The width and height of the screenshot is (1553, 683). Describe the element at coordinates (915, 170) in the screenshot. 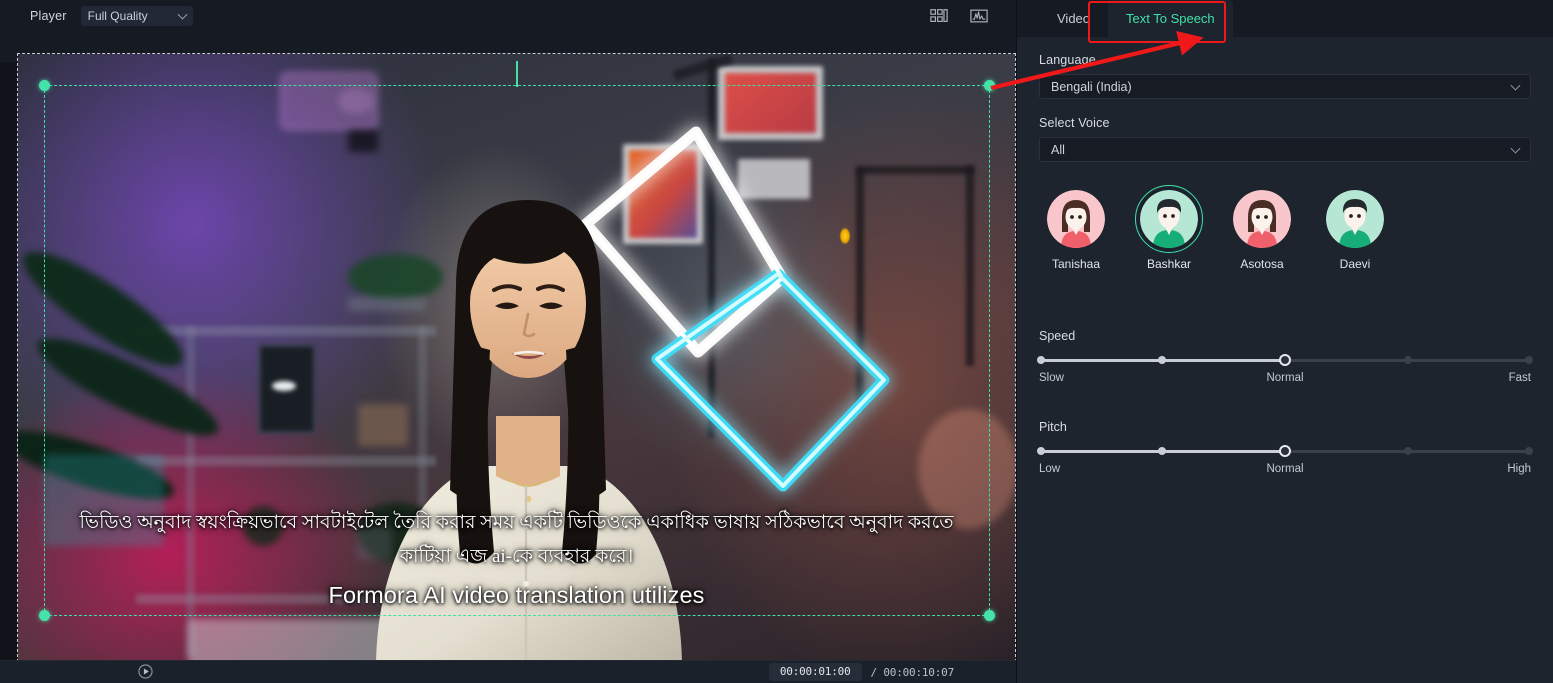

I see `floor-lamp-bar` at that location.